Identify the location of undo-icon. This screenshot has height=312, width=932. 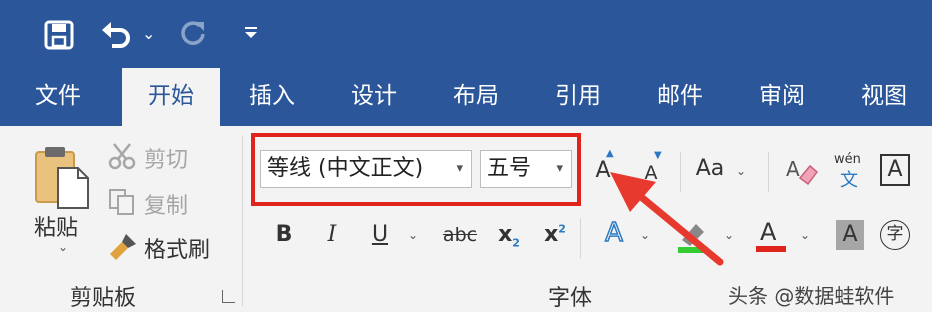
(117, 36).